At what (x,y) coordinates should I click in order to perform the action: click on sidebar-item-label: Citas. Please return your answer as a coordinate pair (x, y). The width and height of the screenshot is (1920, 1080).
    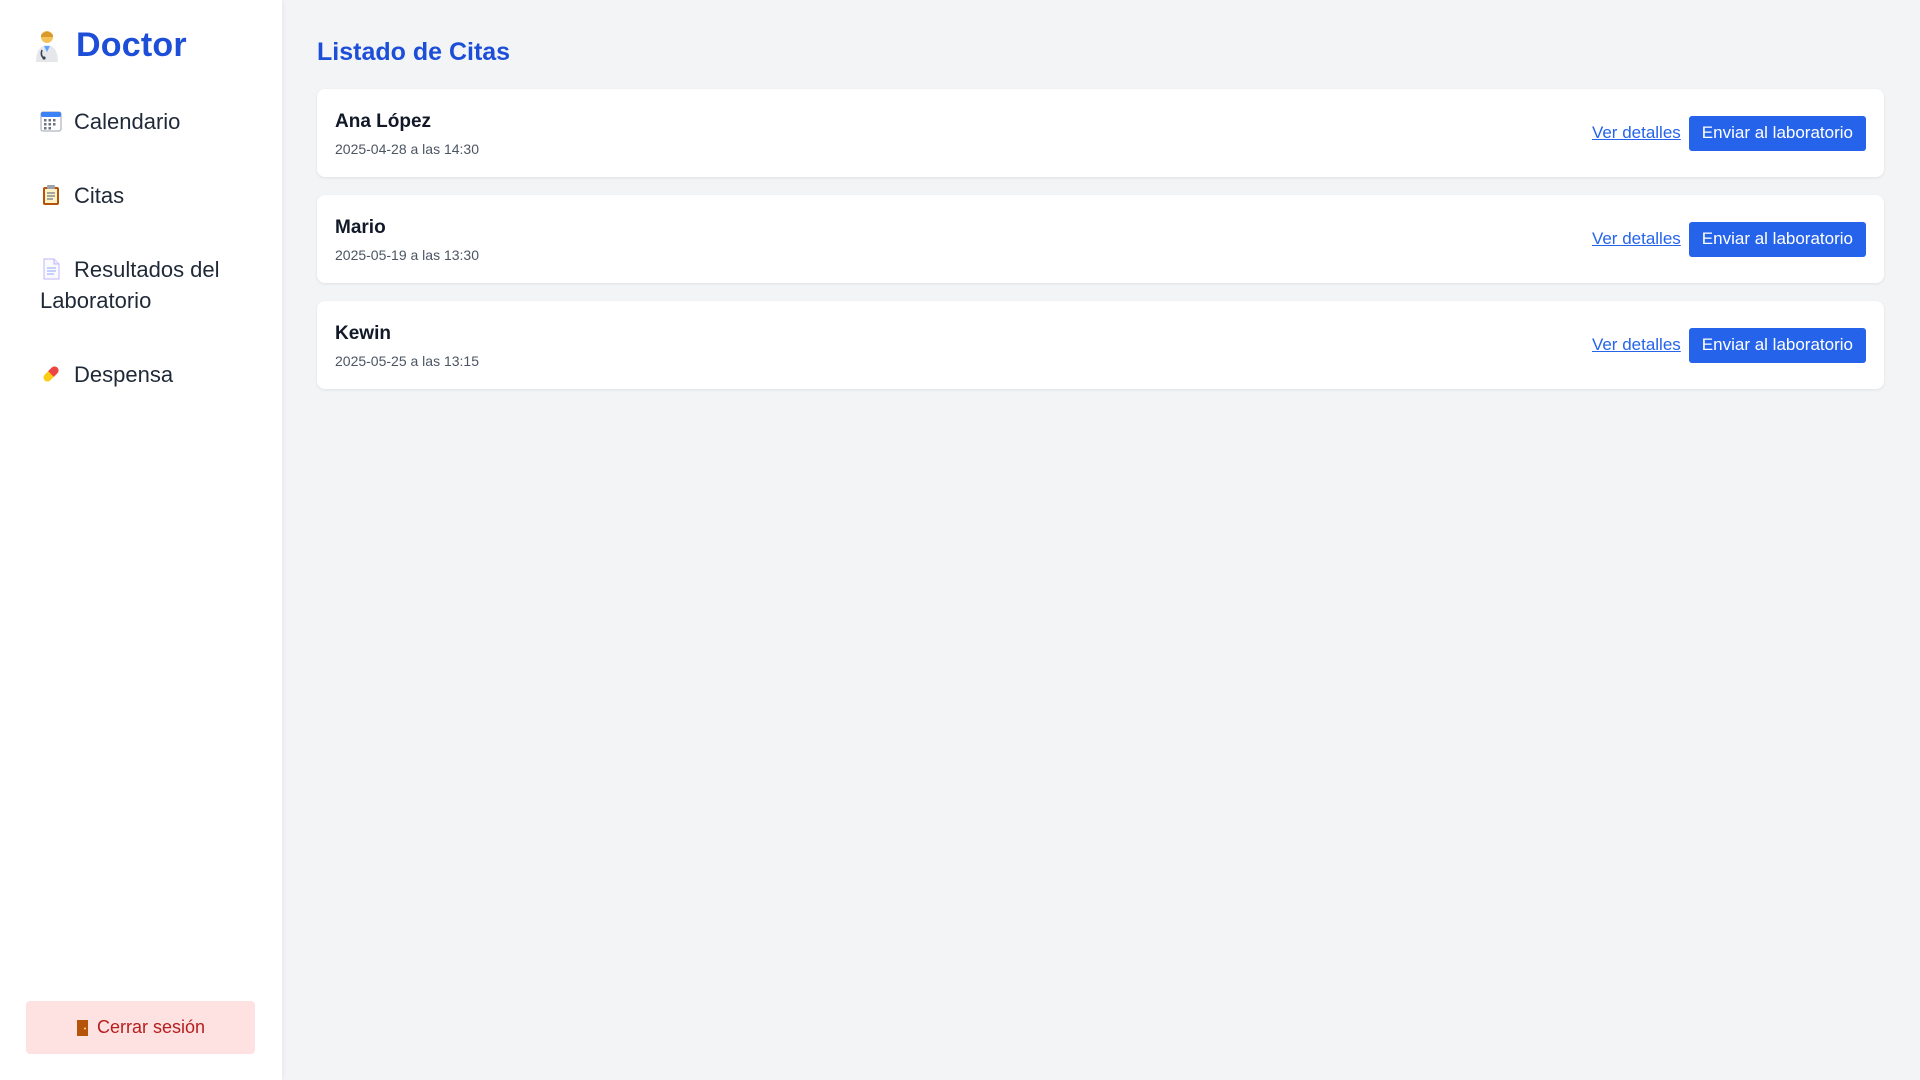
    Looking at the image, I should click on (99, 195).